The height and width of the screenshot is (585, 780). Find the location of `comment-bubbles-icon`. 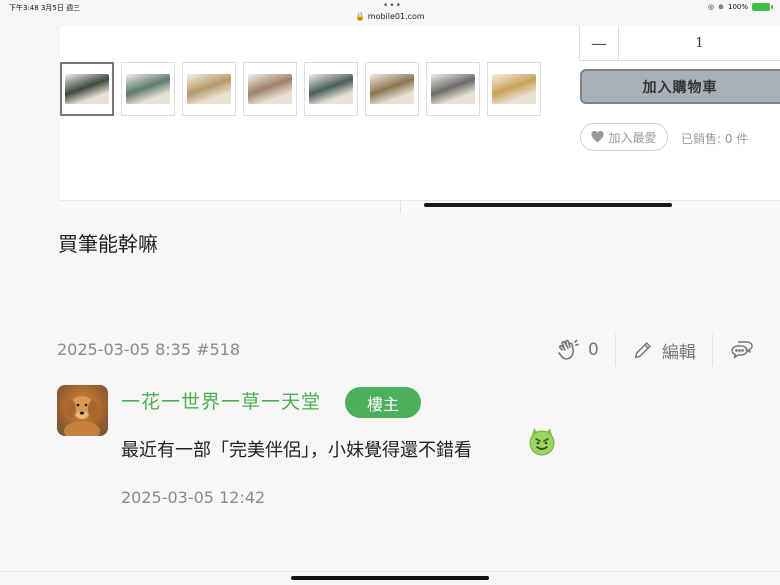

comment-bubbles-icon is located at coordinates (742, 350).